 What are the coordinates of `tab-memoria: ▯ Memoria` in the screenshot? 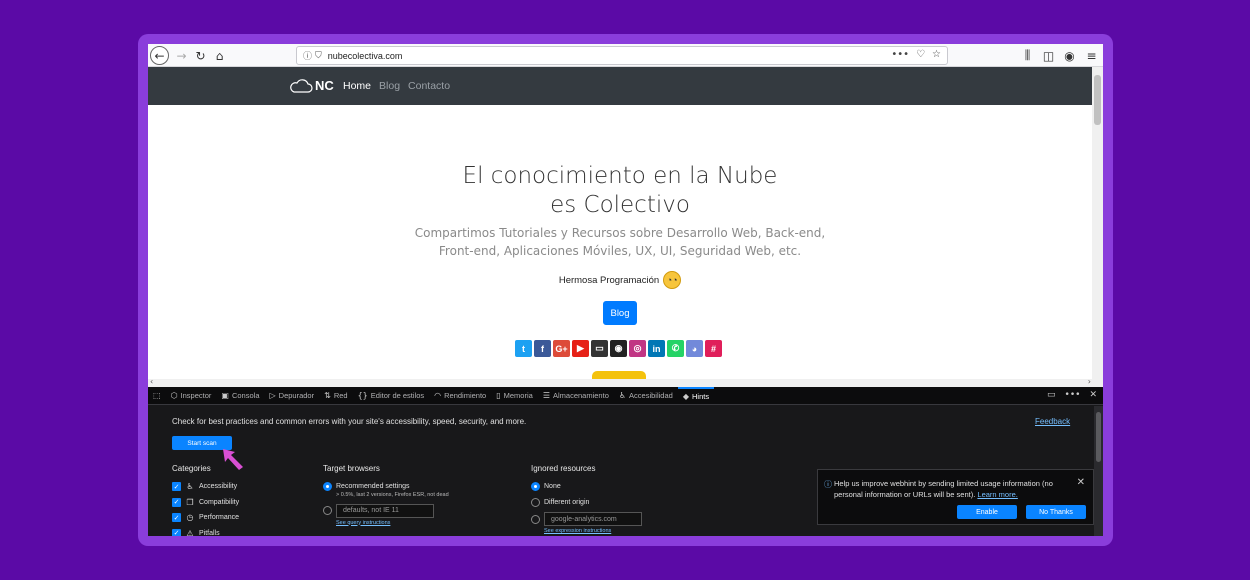 It's located at (514, 396).